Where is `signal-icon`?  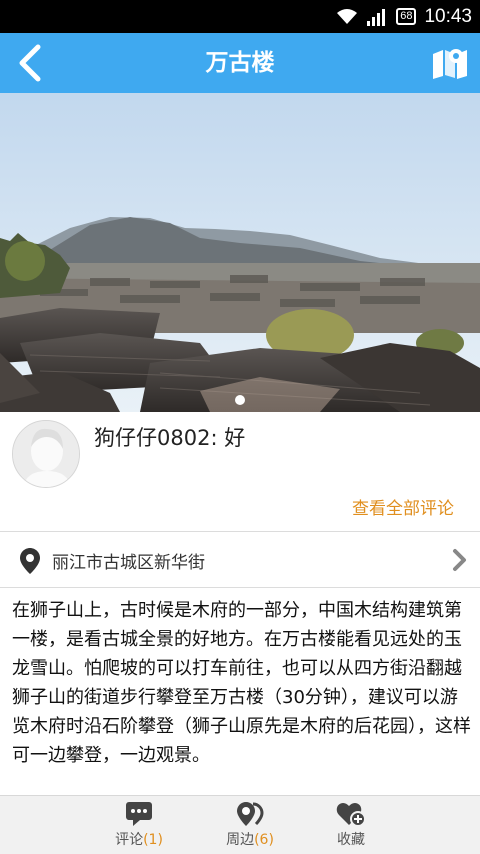 signal-icon is located at coordinates (376, 17).